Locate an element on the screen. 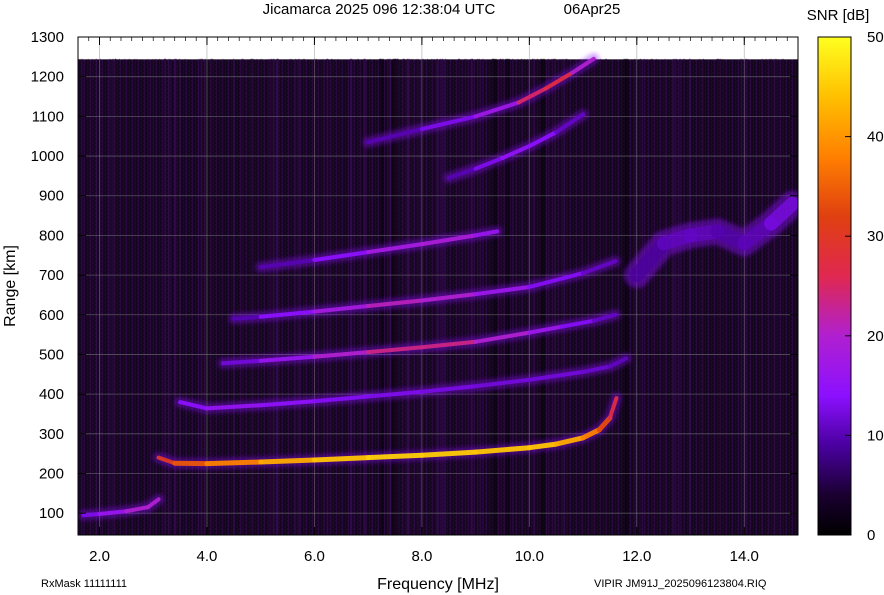 The image size is (884, 595). y-tick-label: 500 is located at coordinates (51, 354).